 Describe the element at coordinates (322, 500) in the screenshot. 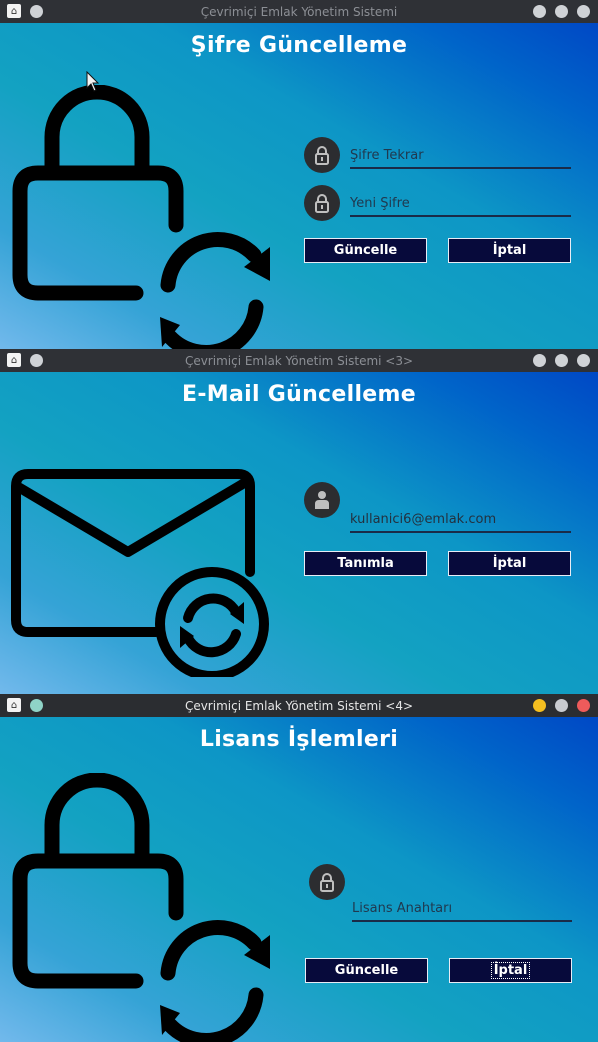

I see `user-icon` at that location.